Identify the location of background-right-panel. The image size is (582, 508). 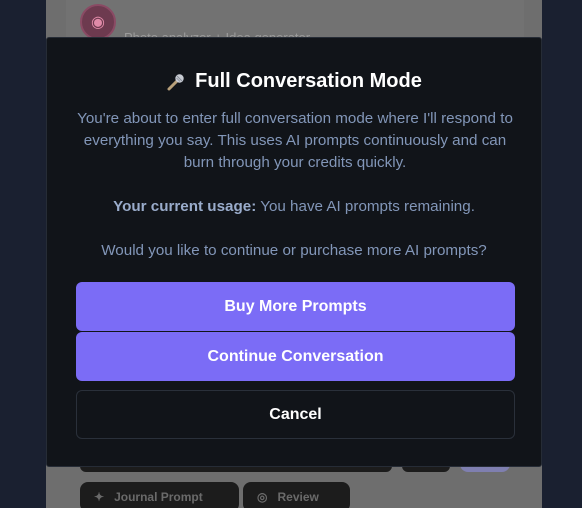
(562, 254).